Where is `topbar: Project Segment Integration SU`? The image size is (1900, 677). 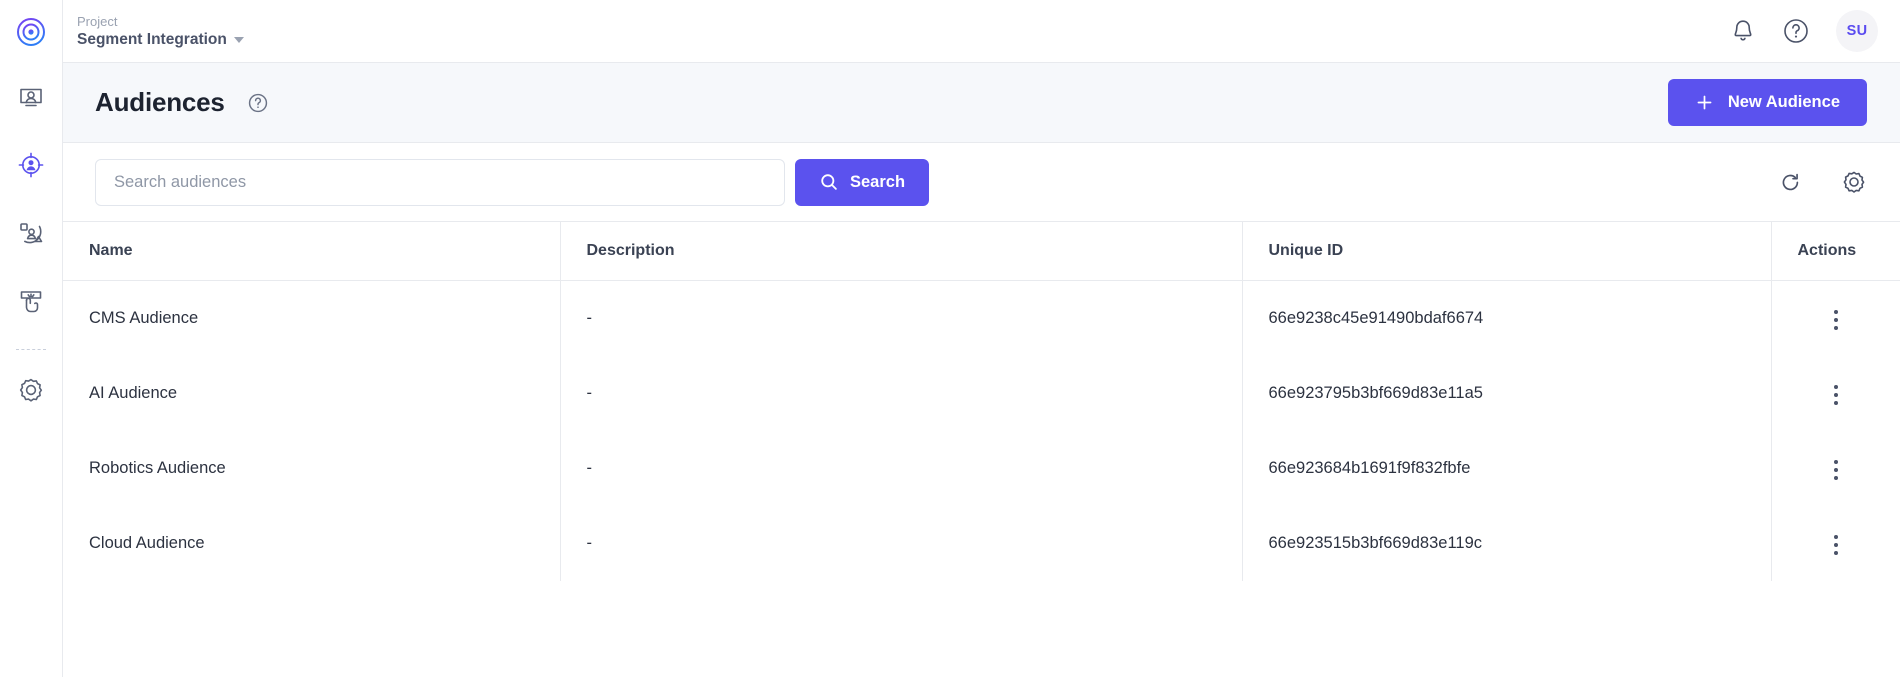
topbar: Project Segment Integration SU is located at coordinates (981, 31).